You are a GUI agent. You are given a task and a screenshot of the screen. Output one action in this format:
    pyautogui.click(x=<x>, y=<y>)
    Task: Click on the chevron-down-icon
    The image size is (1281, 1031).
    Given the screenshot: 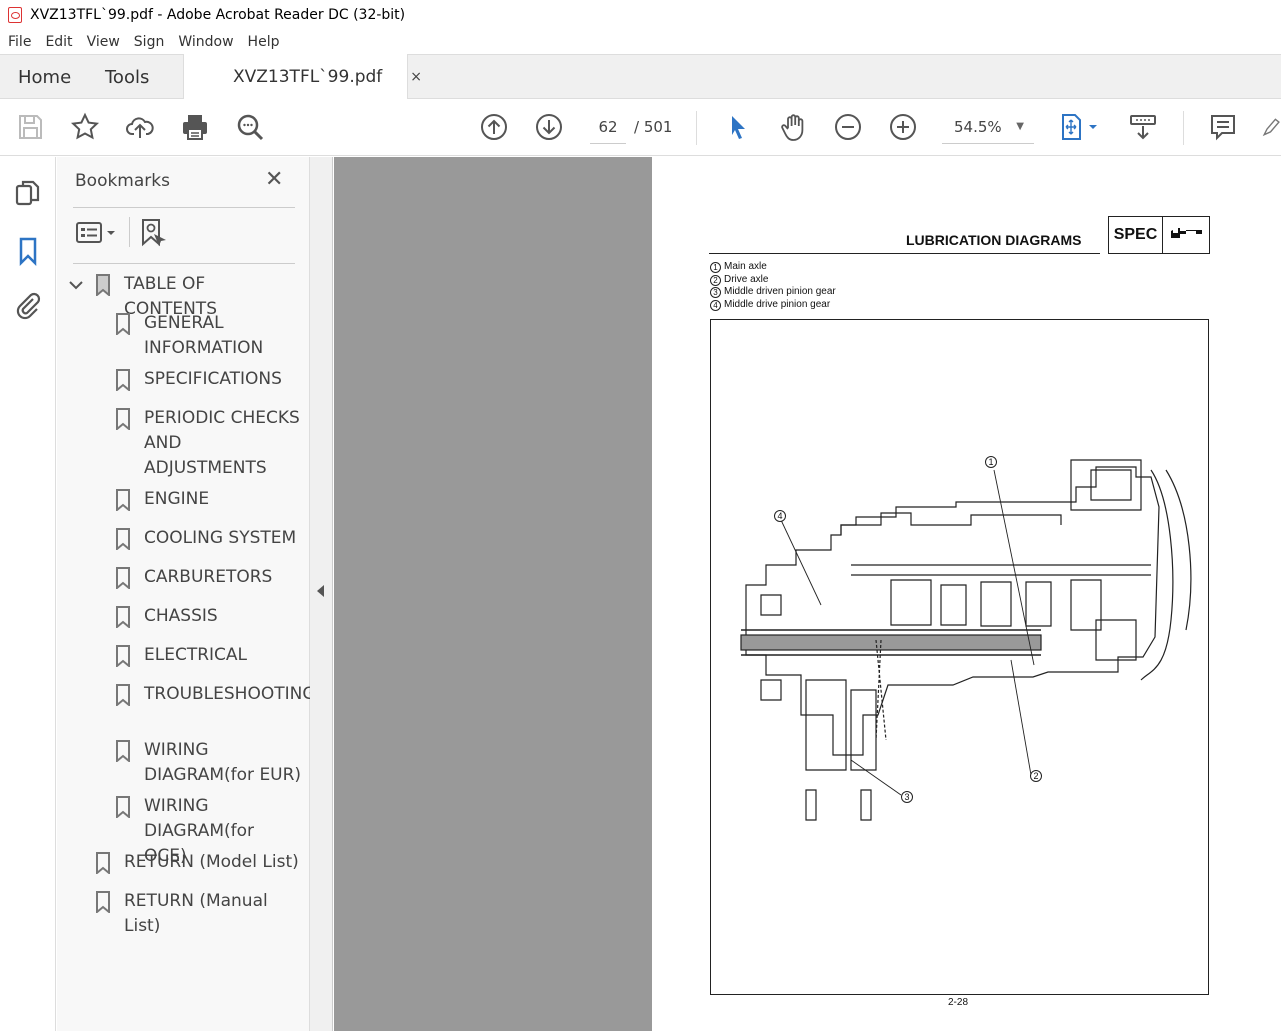 What is the action you would take?
    pyautogui.click(x=76, y=285)
    